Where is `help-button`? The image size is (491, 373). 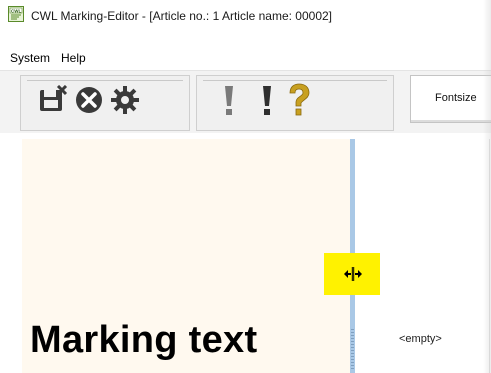 help-button is located at coordinates (299, 100).